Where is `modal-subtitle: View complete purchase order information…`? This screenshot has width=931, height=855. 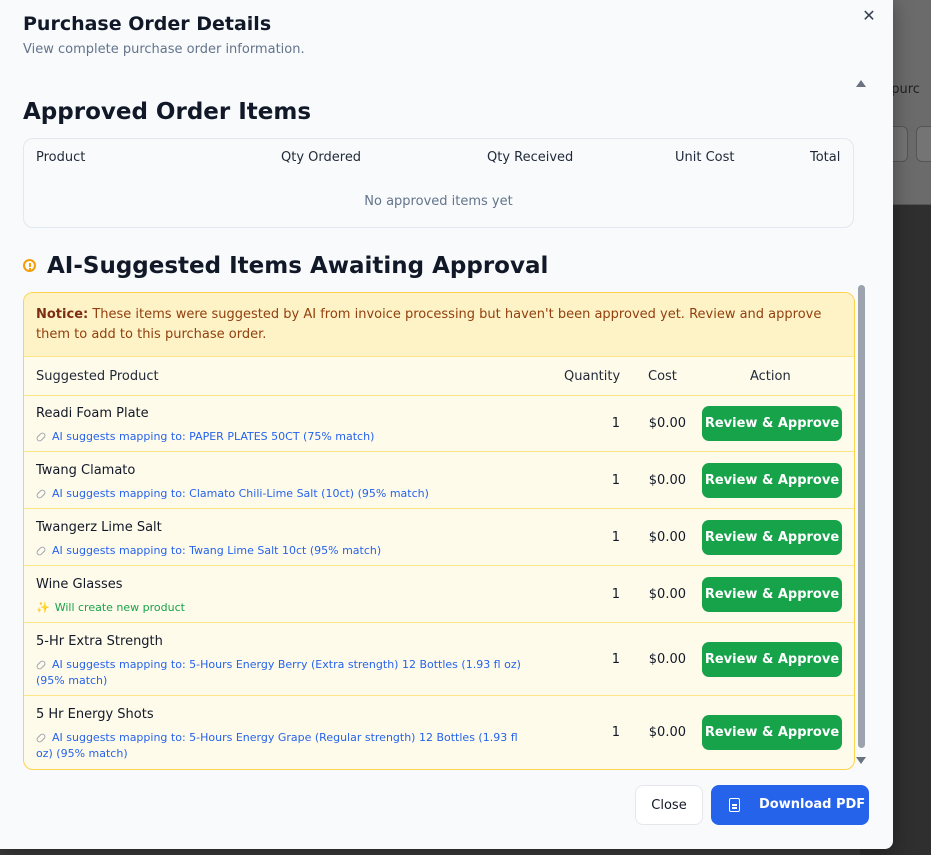 modal-subtitle: View complete purchase order information… is located at coordinates (164, 49).